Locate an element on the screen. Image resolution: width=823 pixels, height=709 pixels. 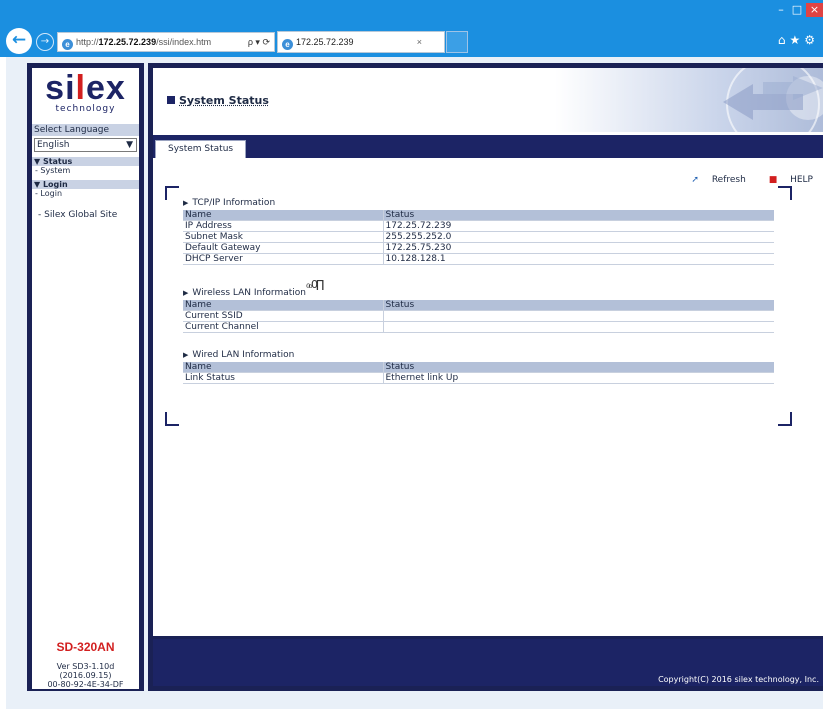
row-value: 172.25.72.239 is located at coordinates (578, 226).